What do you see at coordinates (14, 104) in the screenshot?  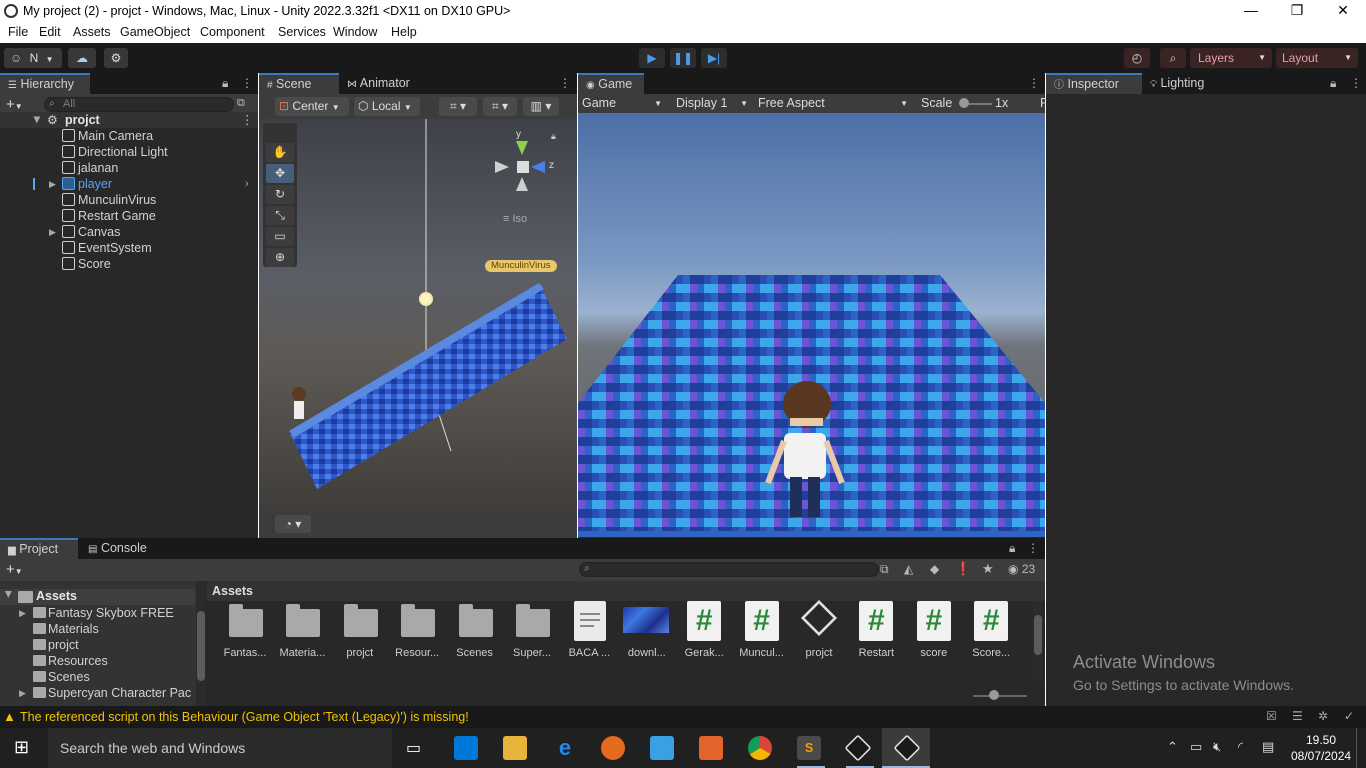 I see `add-object-button: +▼` at bounding box center [14, 104].